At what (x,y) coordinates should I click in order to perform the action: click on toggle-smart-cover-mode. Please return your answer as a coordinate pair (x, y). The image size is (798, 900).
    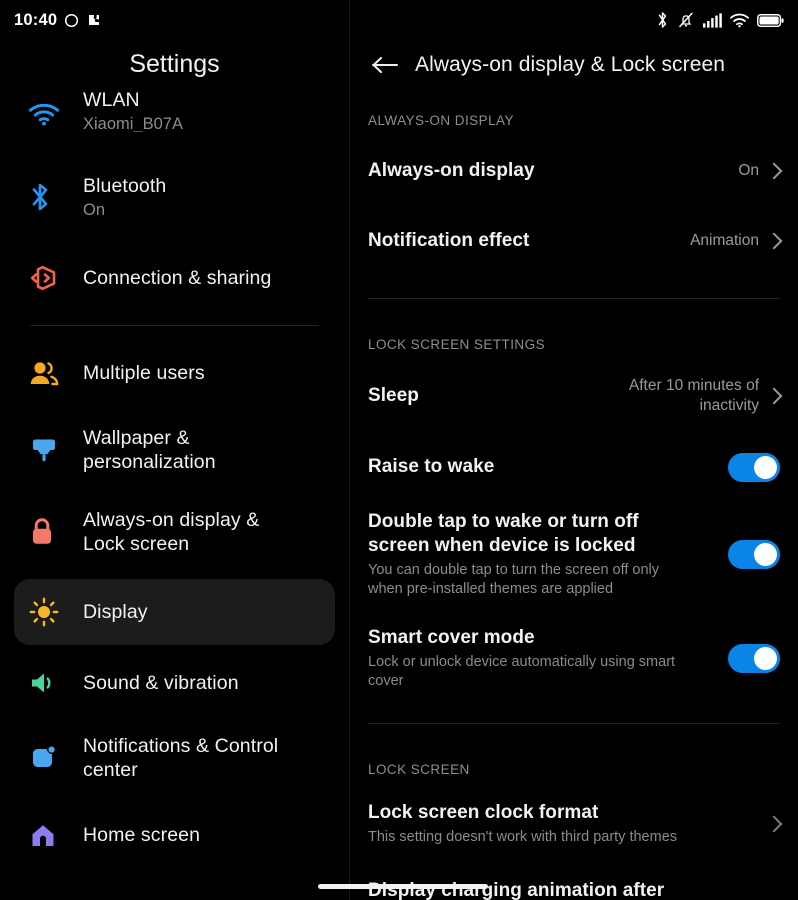
    Looking at the image, I should click on (754, 658).